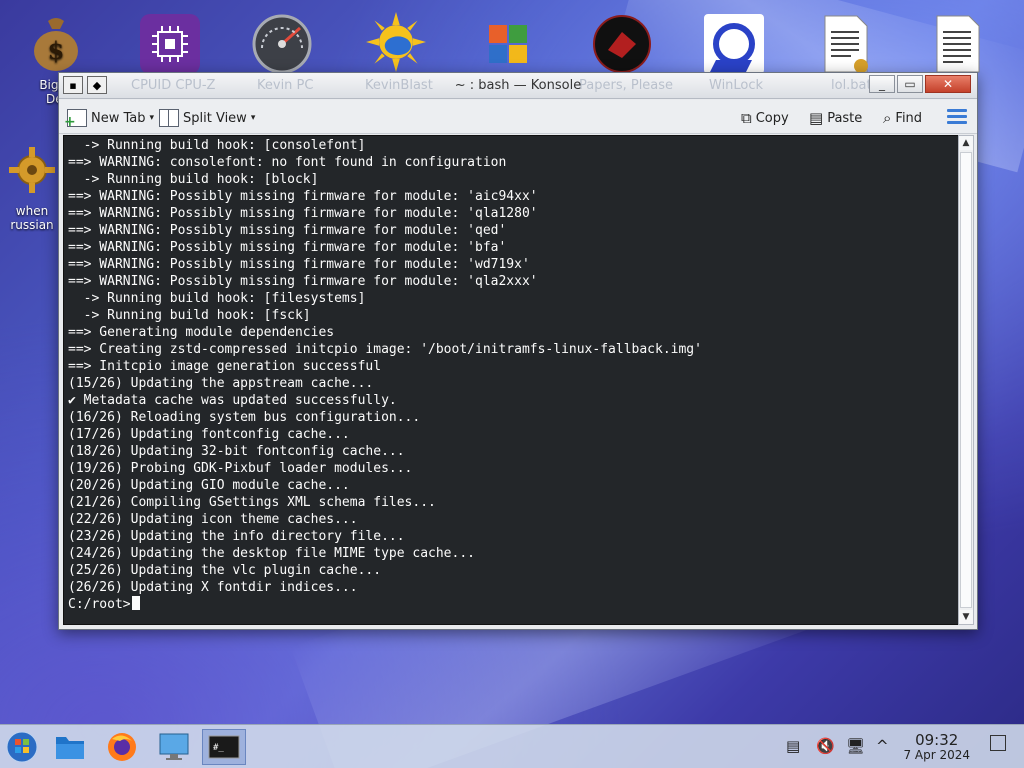 This screenshot has width=1024, height=768. I want to click on desktop-icon-kevinblast, so click(396, 39).